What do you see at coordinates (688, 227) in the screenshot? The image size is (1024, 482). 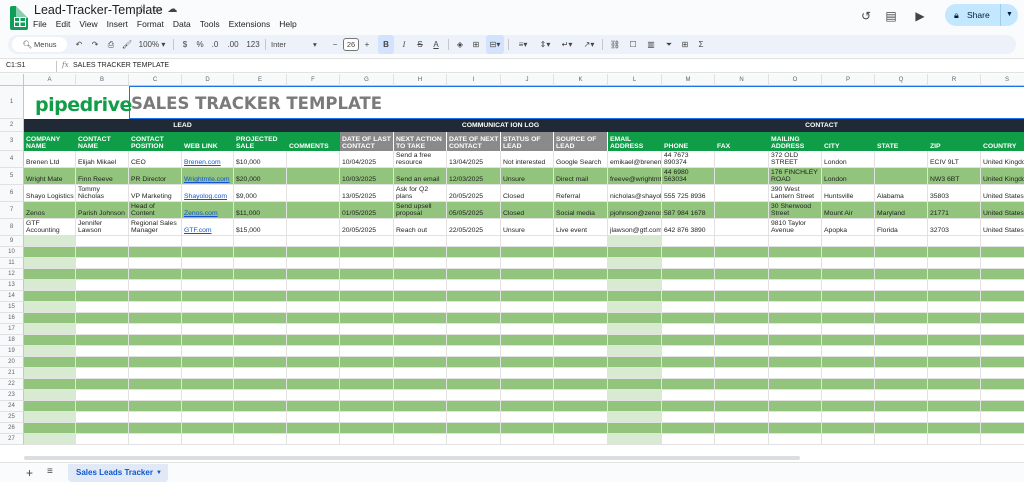 I see `cell-m8: 642 876 3890` at bounding box center [688, 227].